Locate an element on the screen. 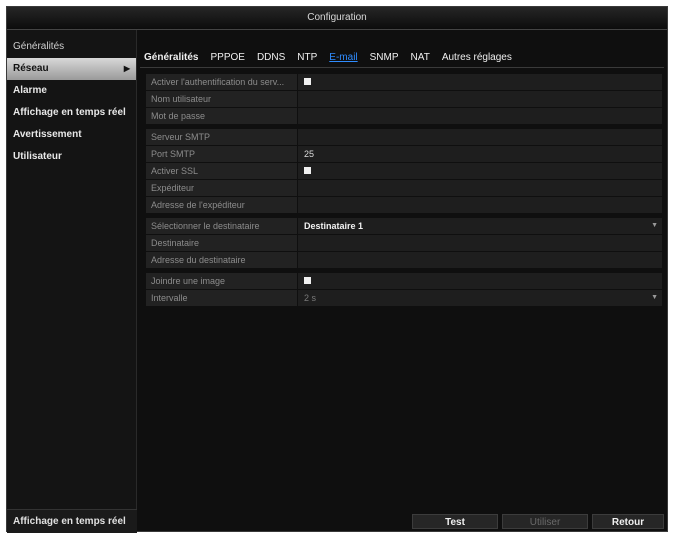 This screenshot has width=673, height=537. sidebar-item-utilisateur: Utilisateur is located at coordinates (71, 157).